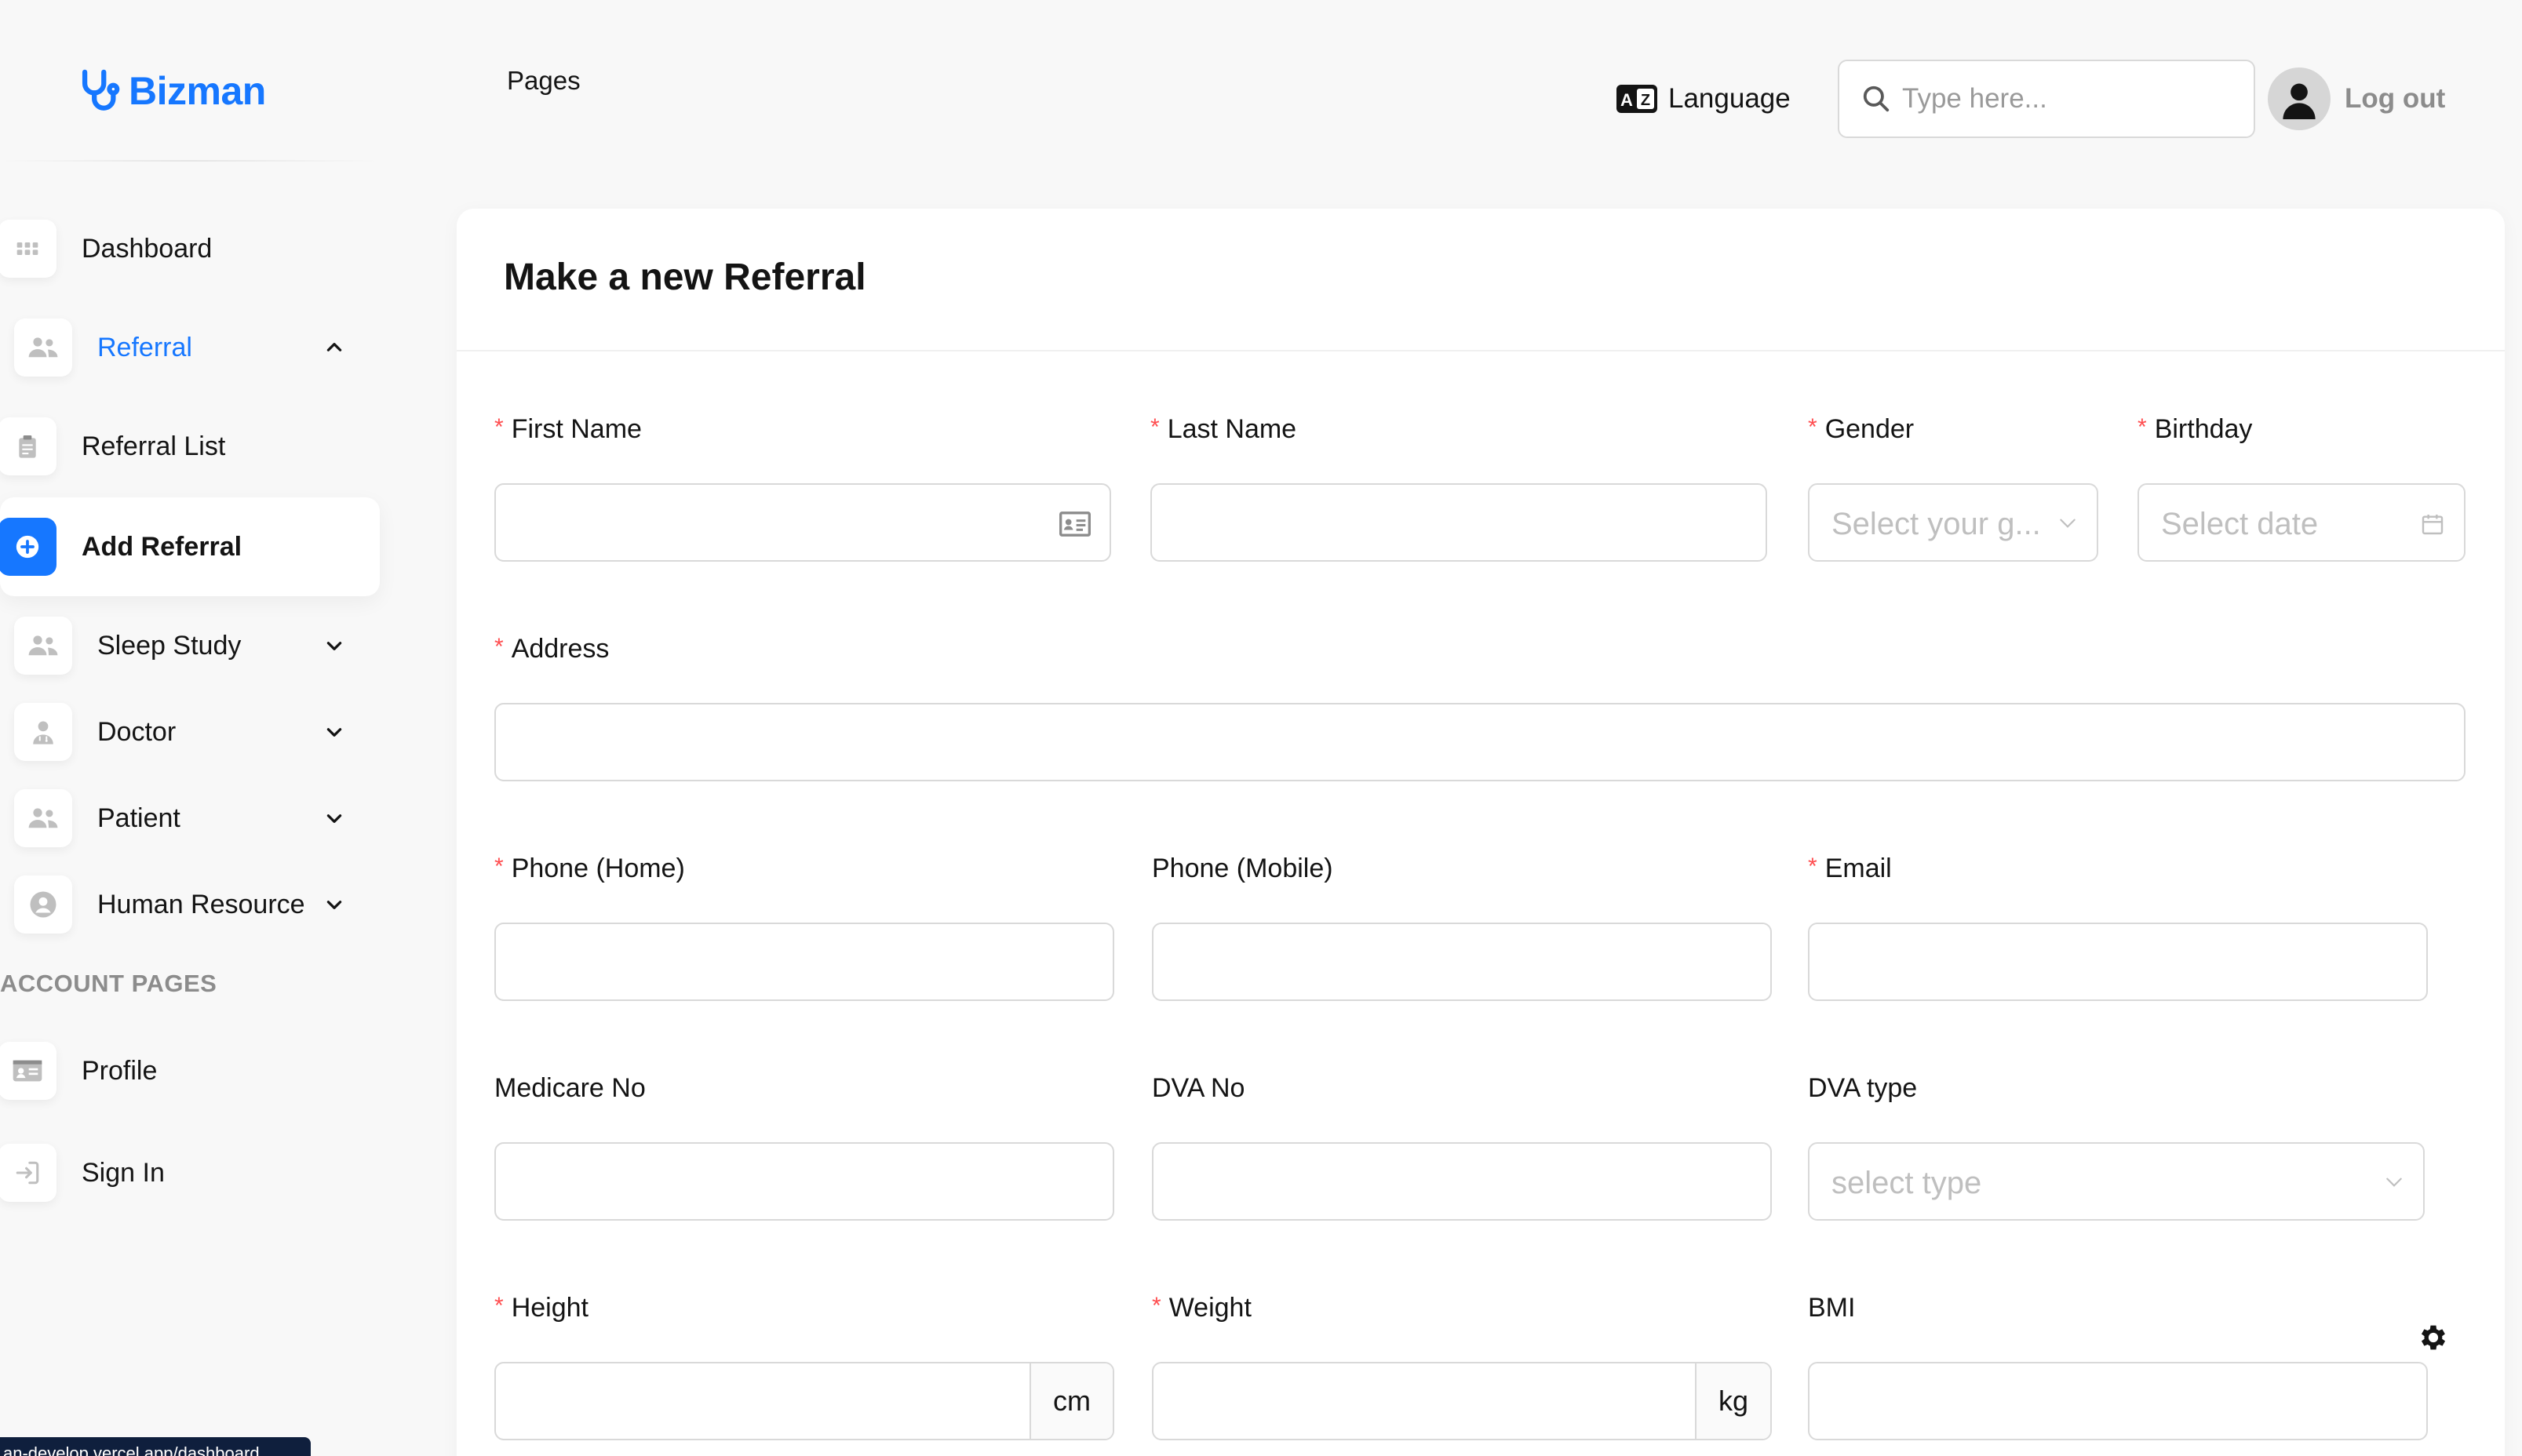 The image size is (2522, 1456). I want to click on sidebar-item-sleep-study: Sleep Study, so click(190, 645).